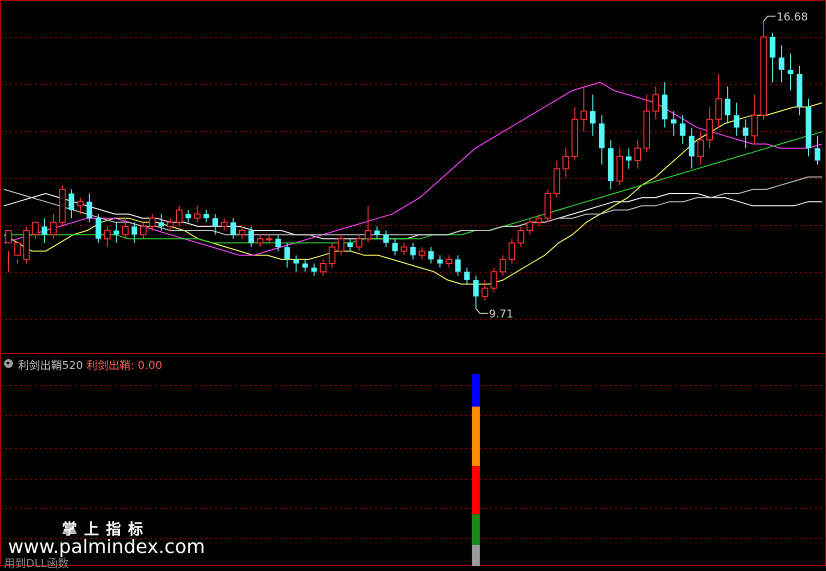  I want to click on collapse-icon, so click(8, 363).